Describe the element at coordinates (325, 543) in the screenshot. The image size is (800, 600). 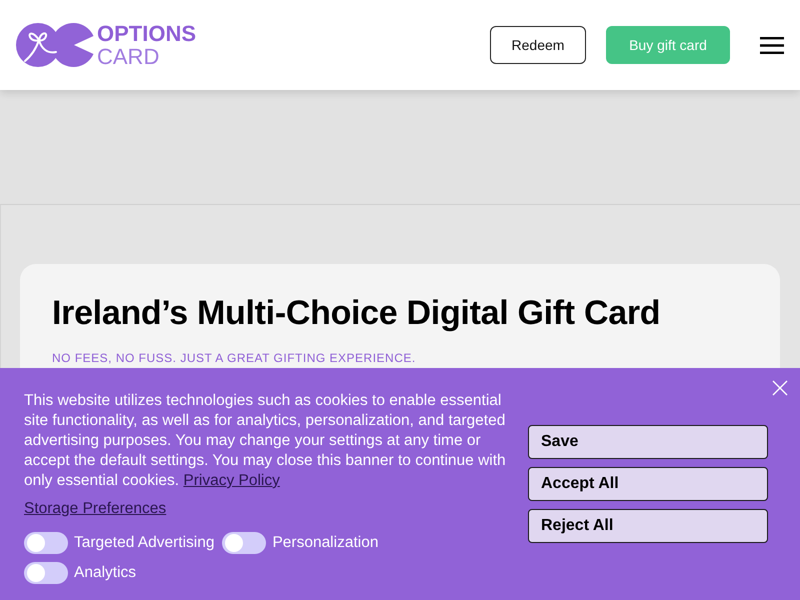
I see `toggle-label: Personalization` at that location.